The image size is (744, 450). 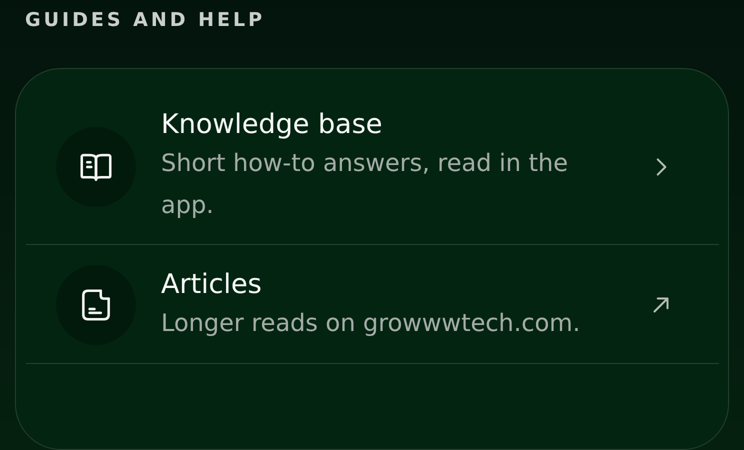 What do you see at coordinates (272, 125) in the screenshot?
I see `item-title: Knowledge base` at bounding box center [272, 125].